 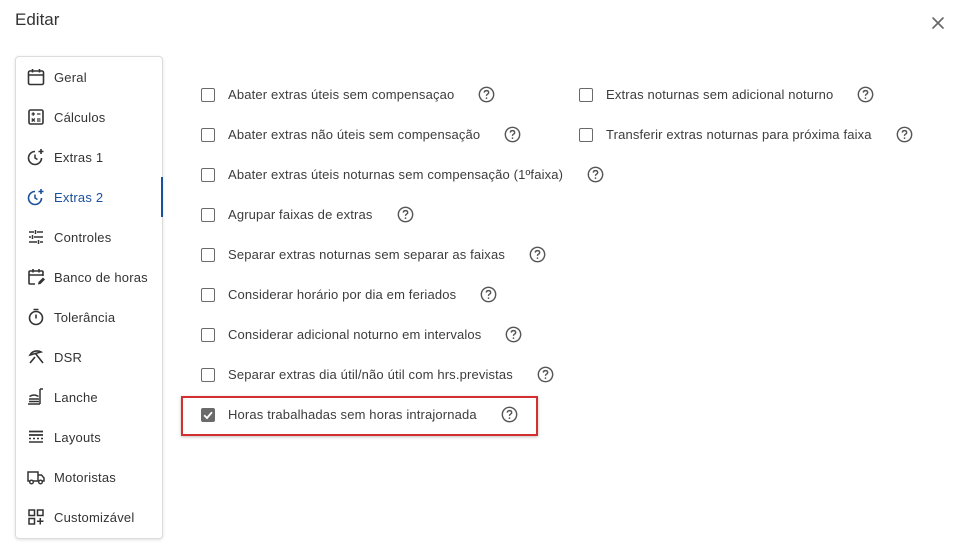 What do you see at coordinates (76, 397) in the screenshot?
I see `sidebar-item-label: Lanche` at bounding box center [76, 397].